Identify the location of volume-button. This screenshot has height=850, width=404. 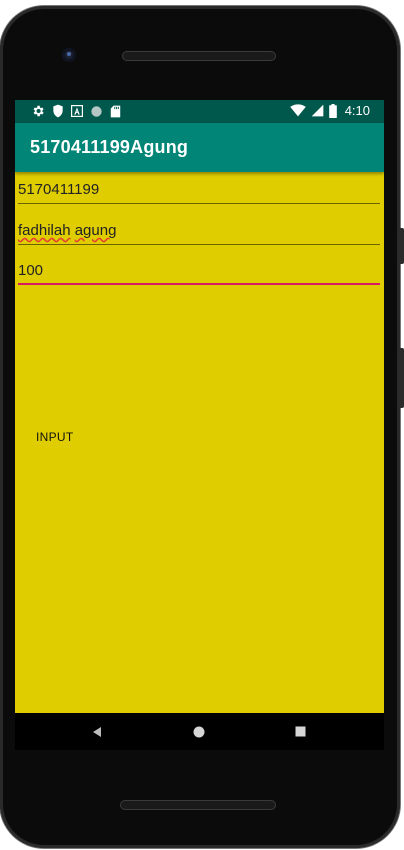
(401, 378).